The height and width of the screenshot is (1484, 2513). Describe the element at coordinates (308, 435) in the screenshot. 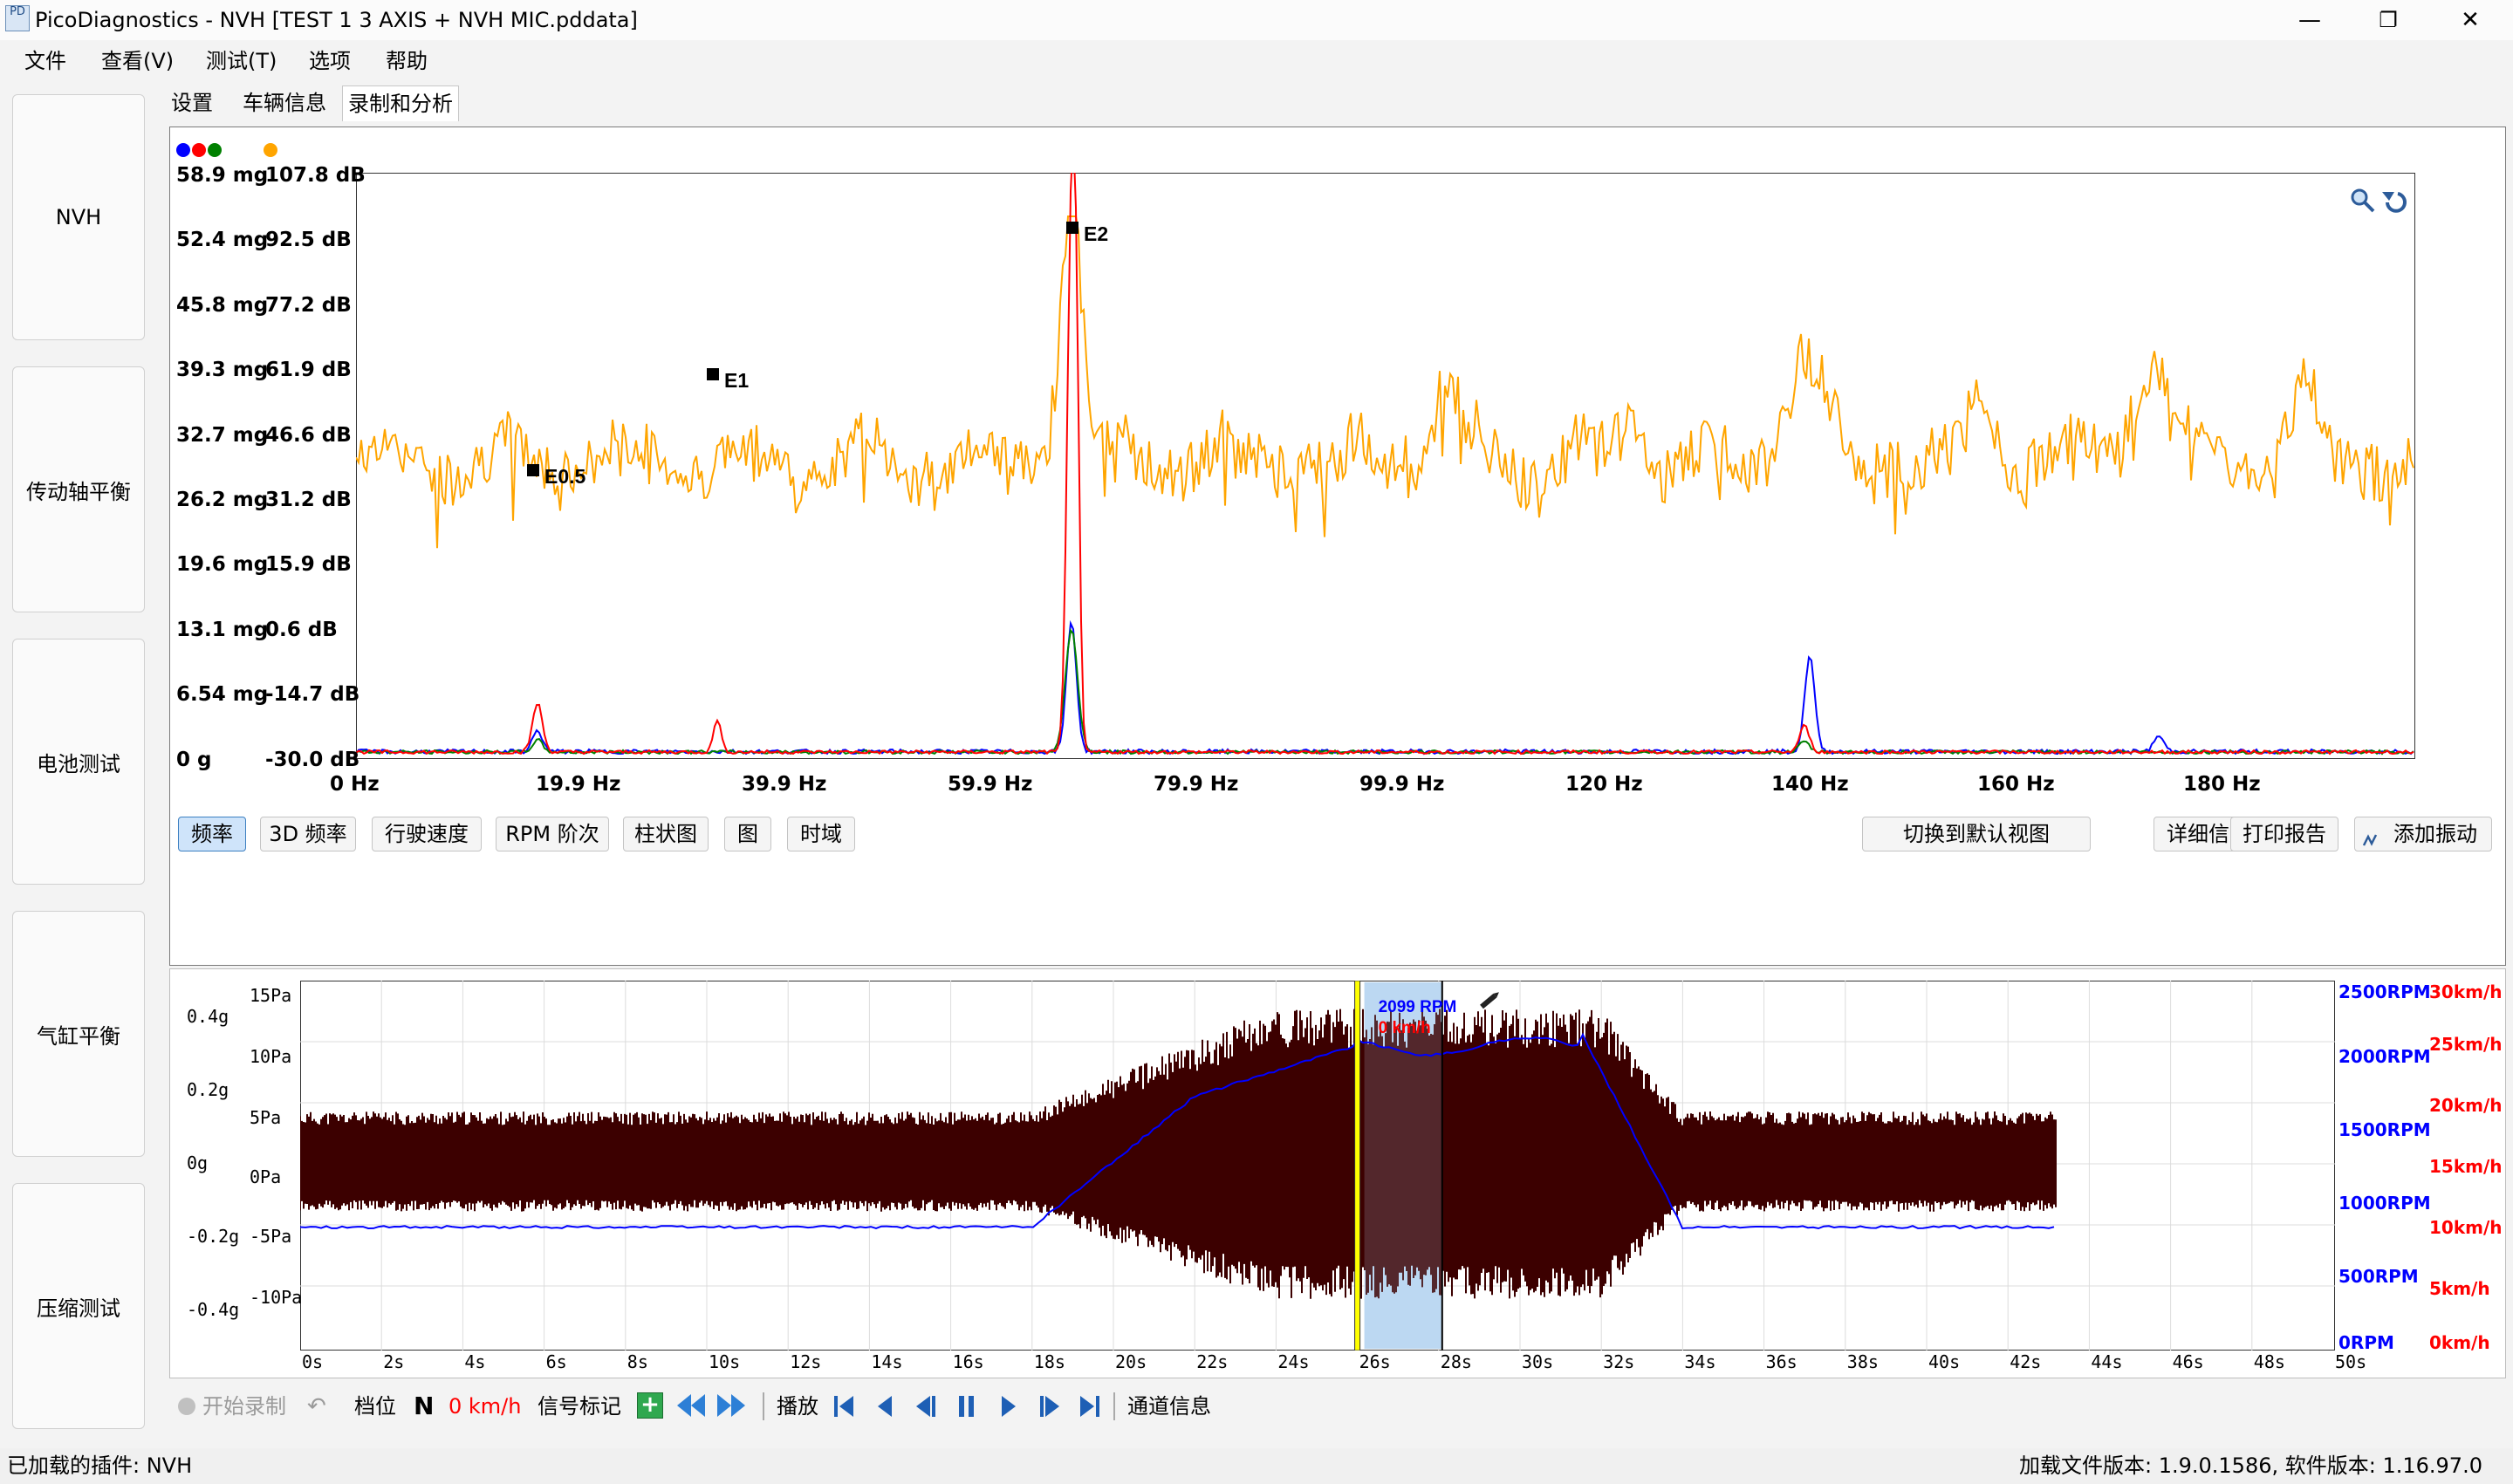

I see `spectrum-y-label-db: 46.6 dB` at that location.